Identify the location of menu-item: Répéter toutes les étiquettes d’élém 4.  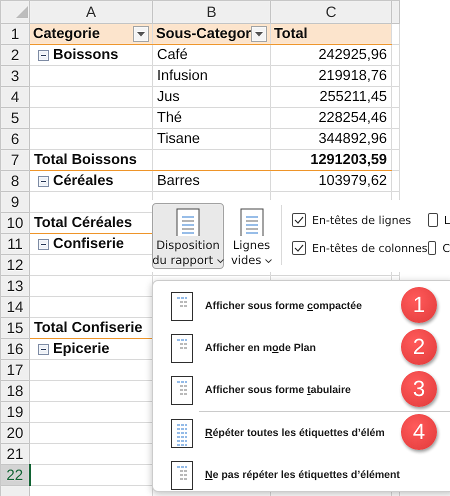
(301, 433).